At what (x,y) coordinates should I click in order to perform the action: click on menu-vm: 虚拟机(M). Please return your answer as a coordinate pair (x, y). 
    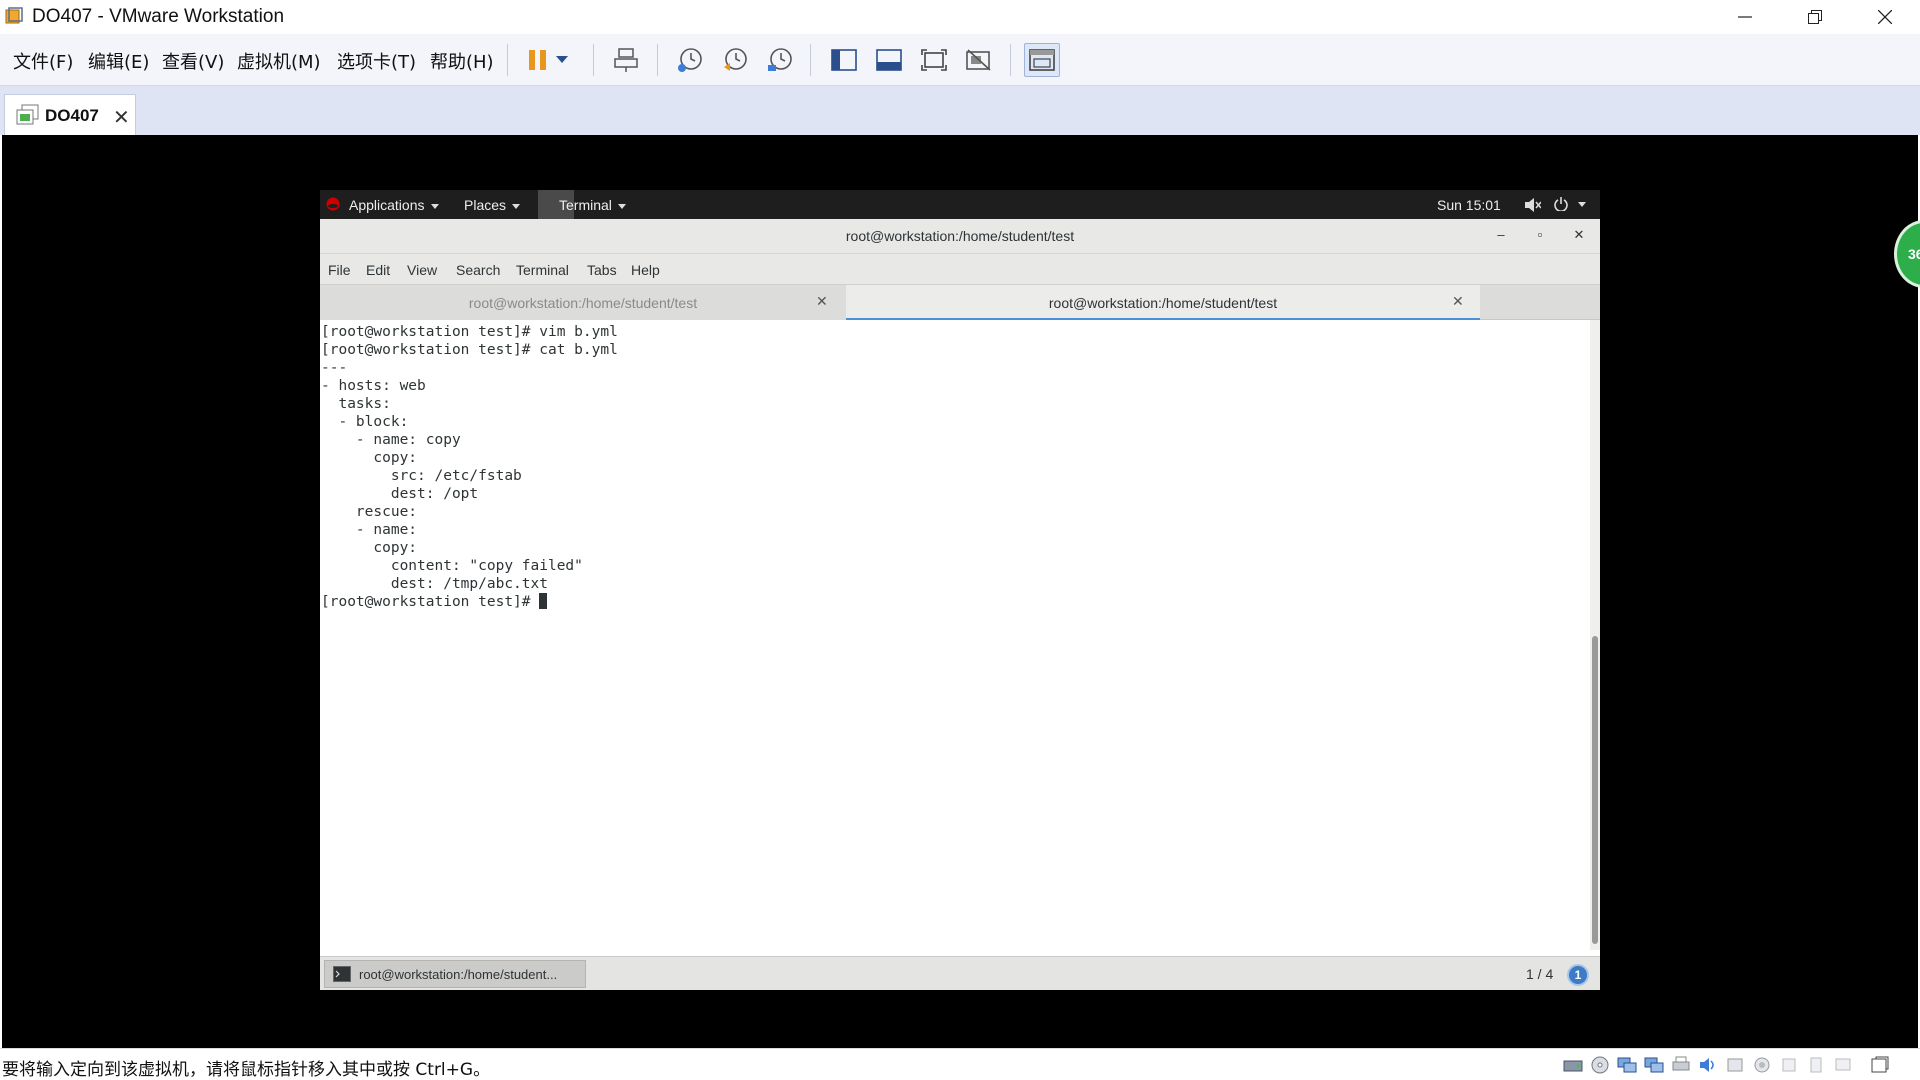
    Looking at the image, I should click on (279, 61).